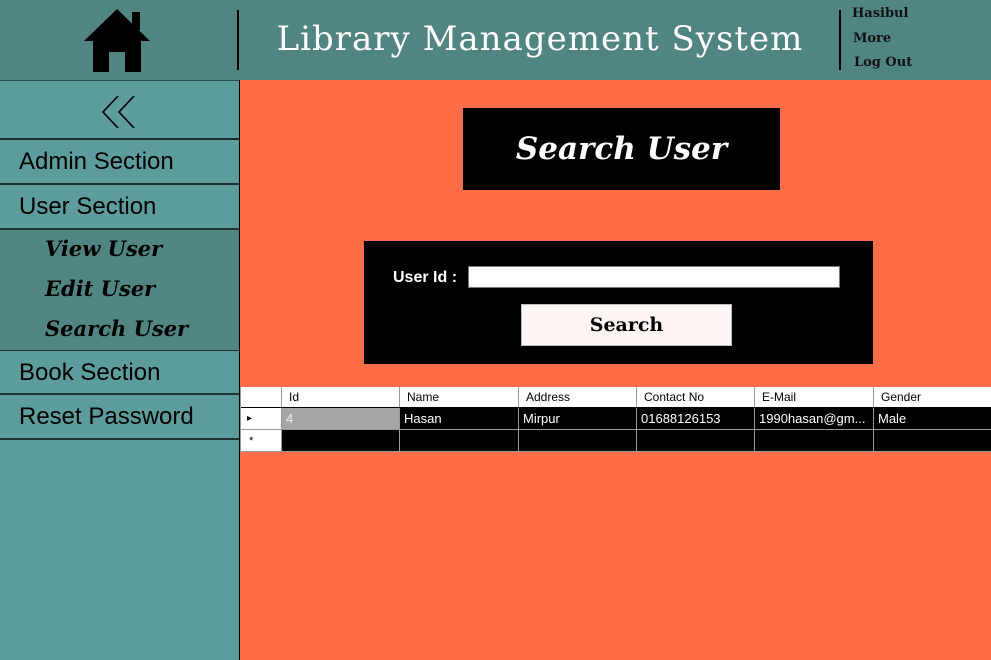 This screenshot has height=660, width=991. Describe the element at coordinates (626, 325) in the screenshot. I see `search-button: Search` at that location.